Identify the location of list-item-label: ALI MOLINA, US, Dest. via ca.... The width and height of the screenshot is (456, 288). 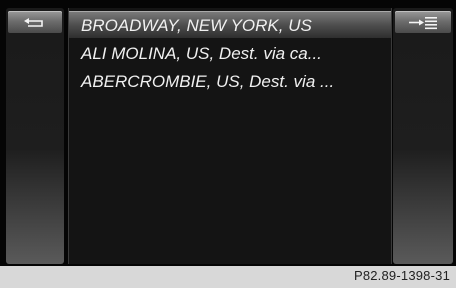
(201, 53).